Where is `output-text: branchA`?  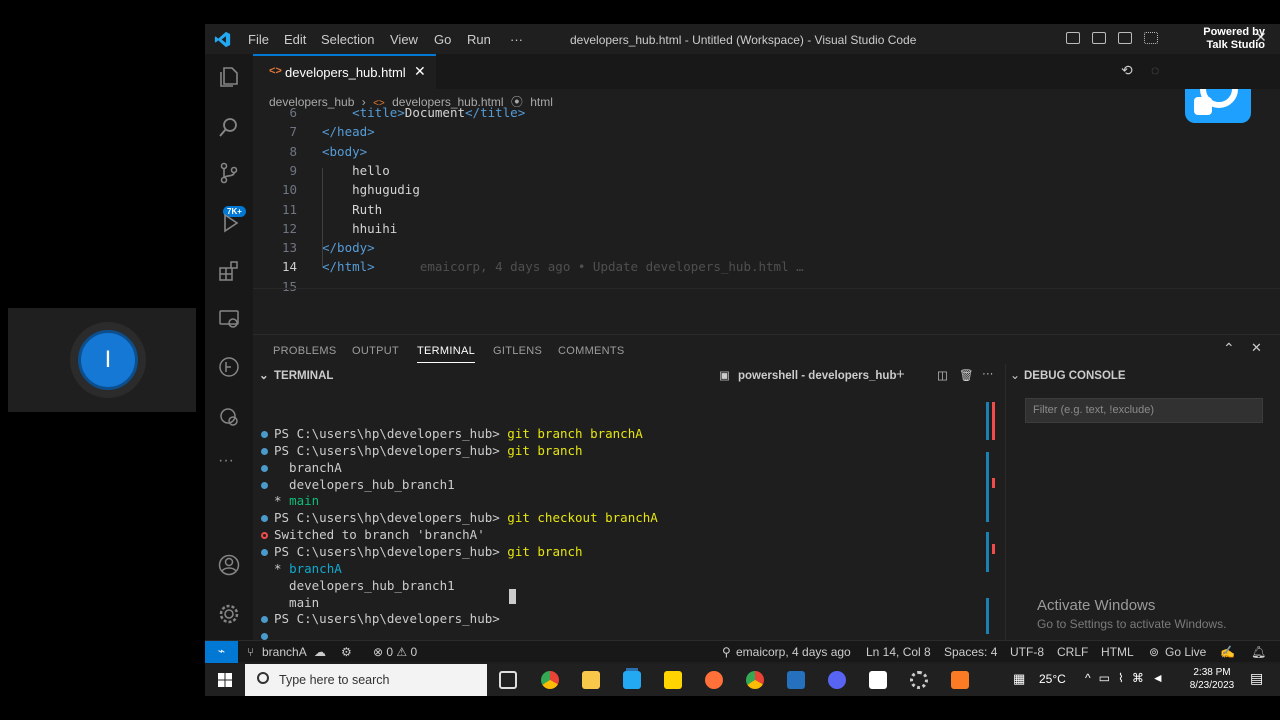 output-text: branchA is located at coordinates (308, 467).